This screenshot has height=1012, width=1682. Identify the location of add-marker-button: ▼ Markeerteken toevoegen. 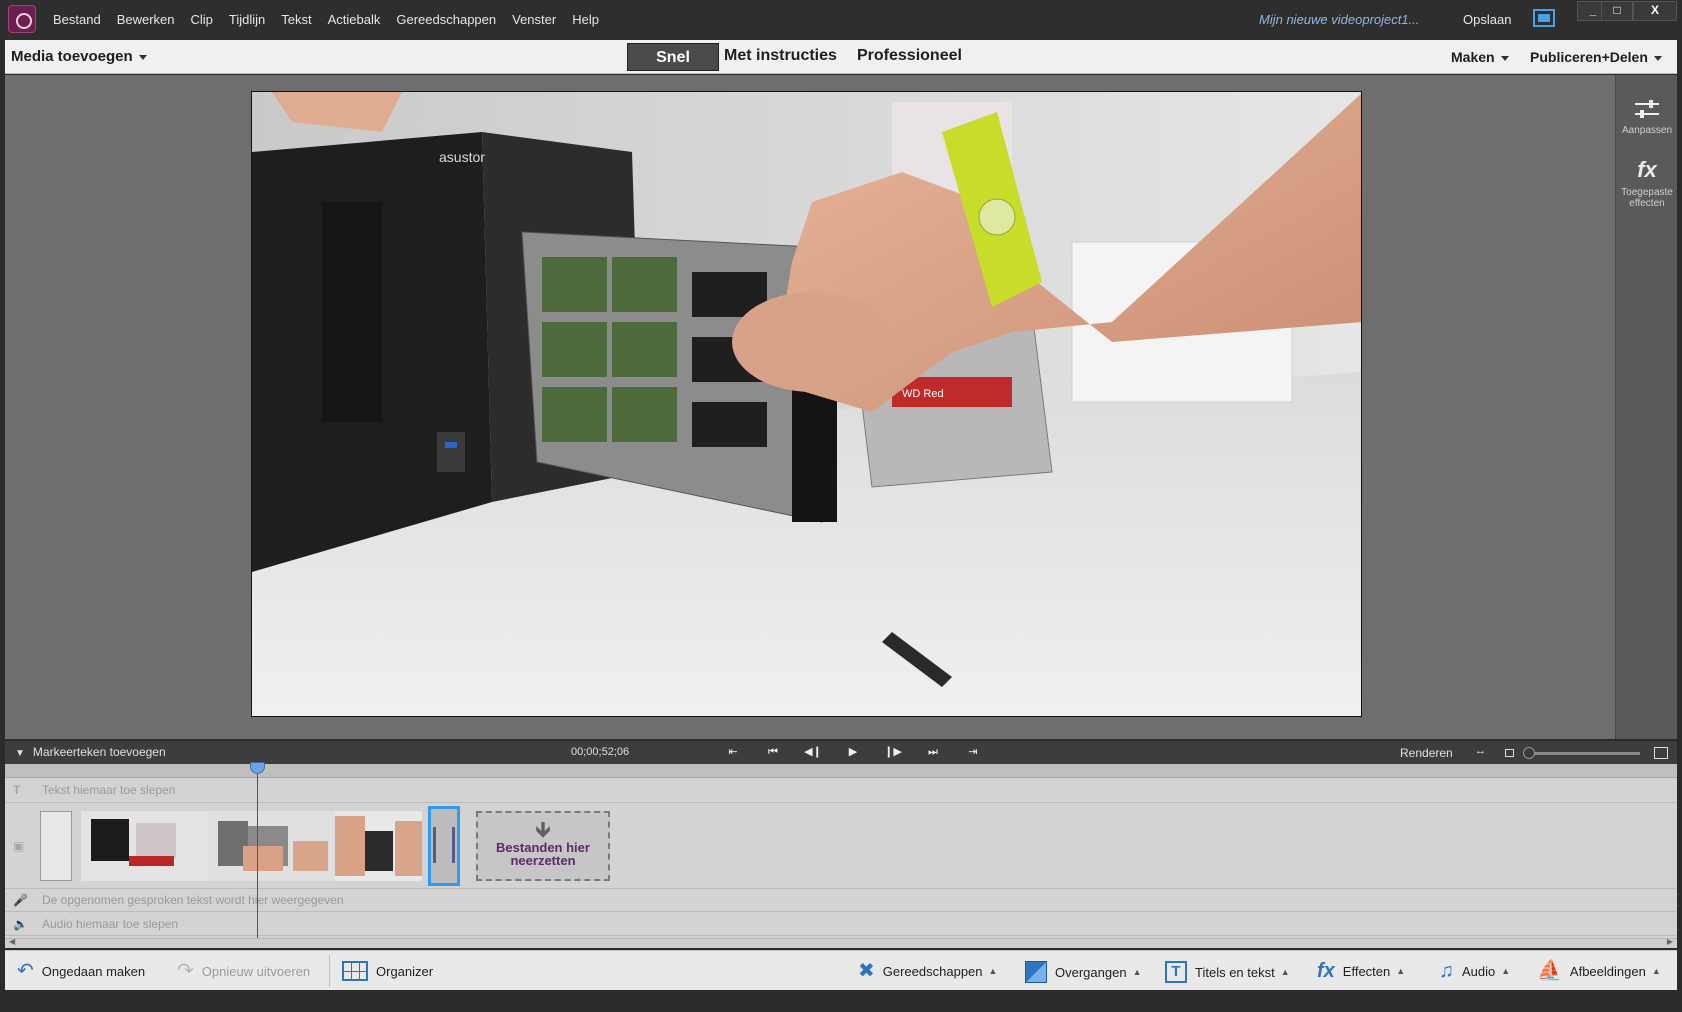
(90, 752).